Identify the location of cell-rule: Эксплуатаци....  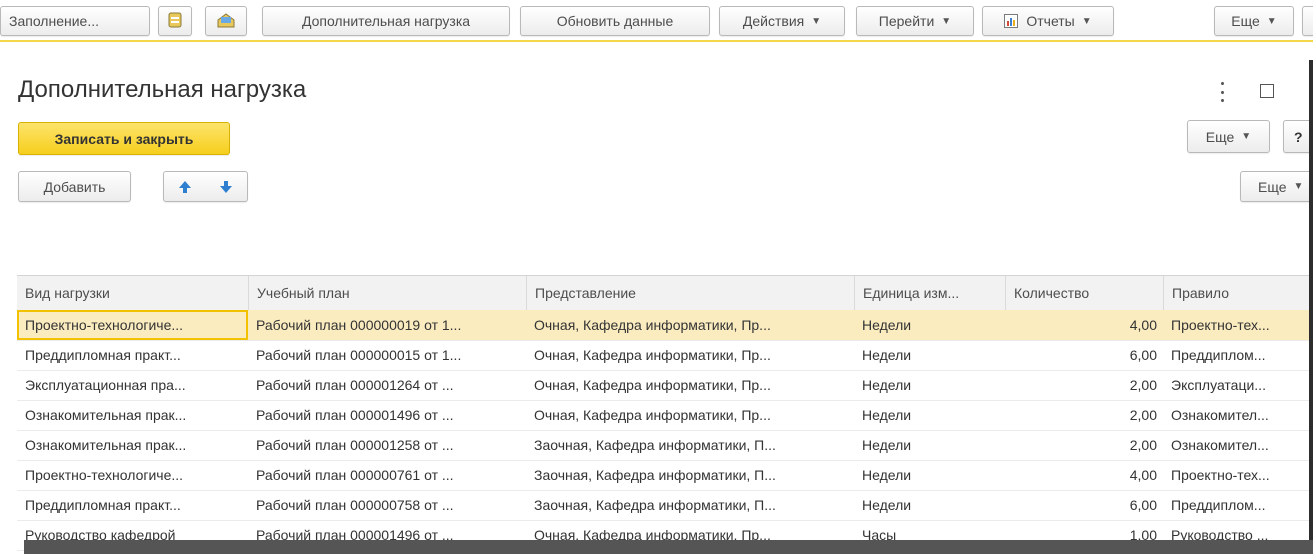
(1238, 385).